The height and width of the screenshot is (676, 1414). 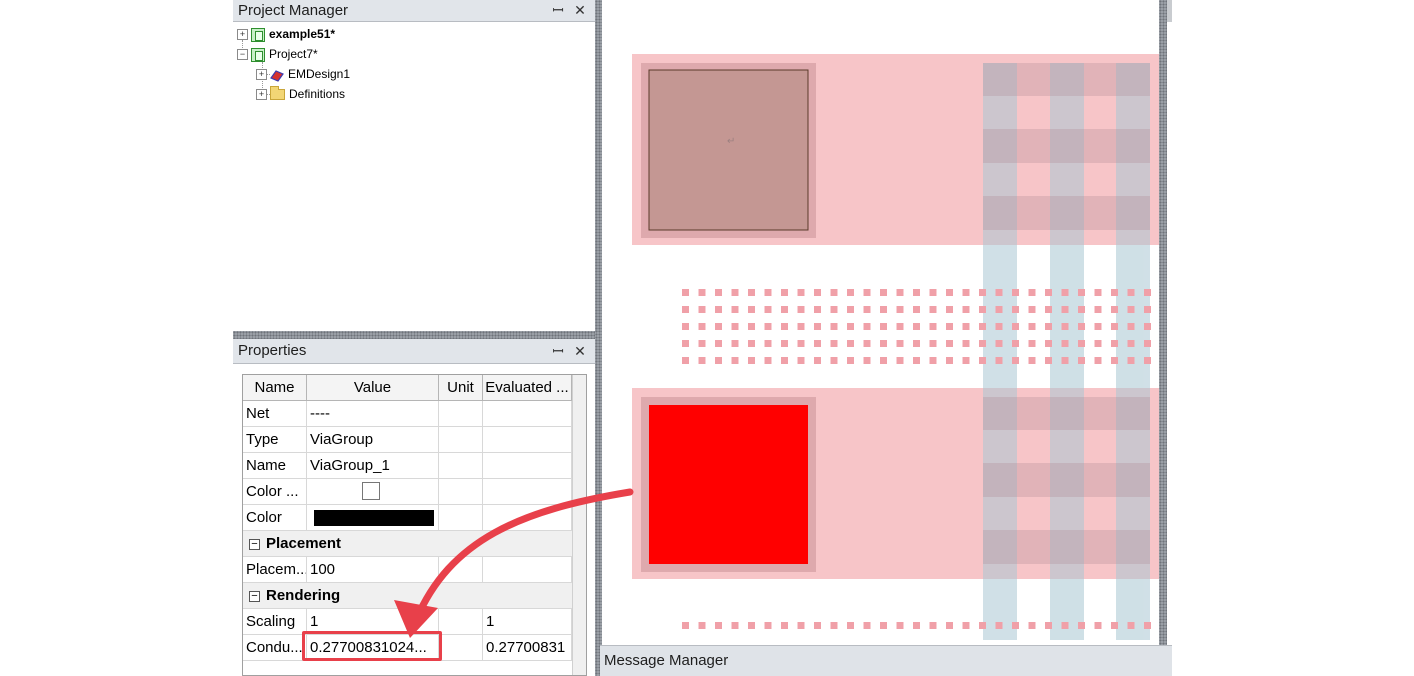 I want to click on tree-item-project7: − Project7*, so click(x=277, y=54).